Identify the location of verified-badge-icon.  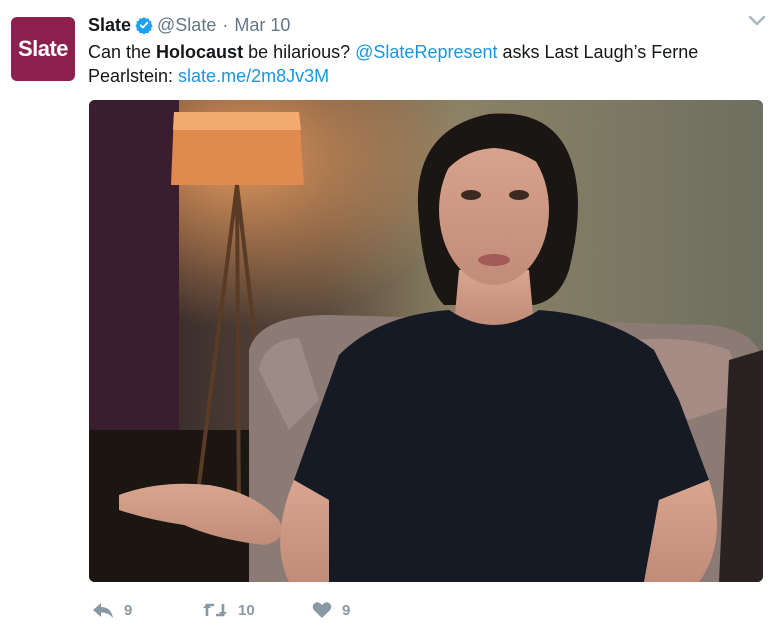
(144, 25).